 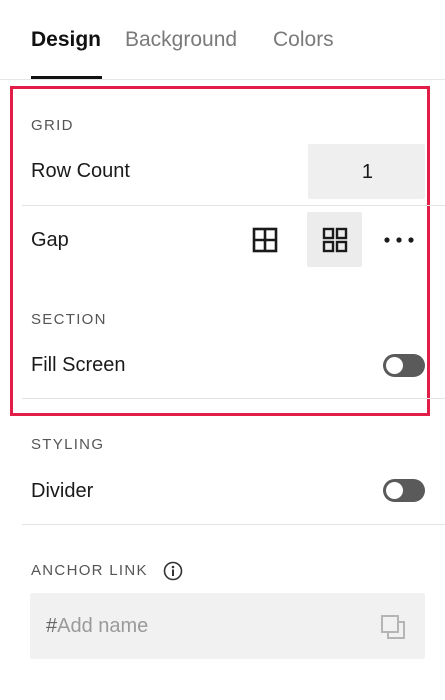 I want to click on gap-none-button, so click(x=264, y=239).